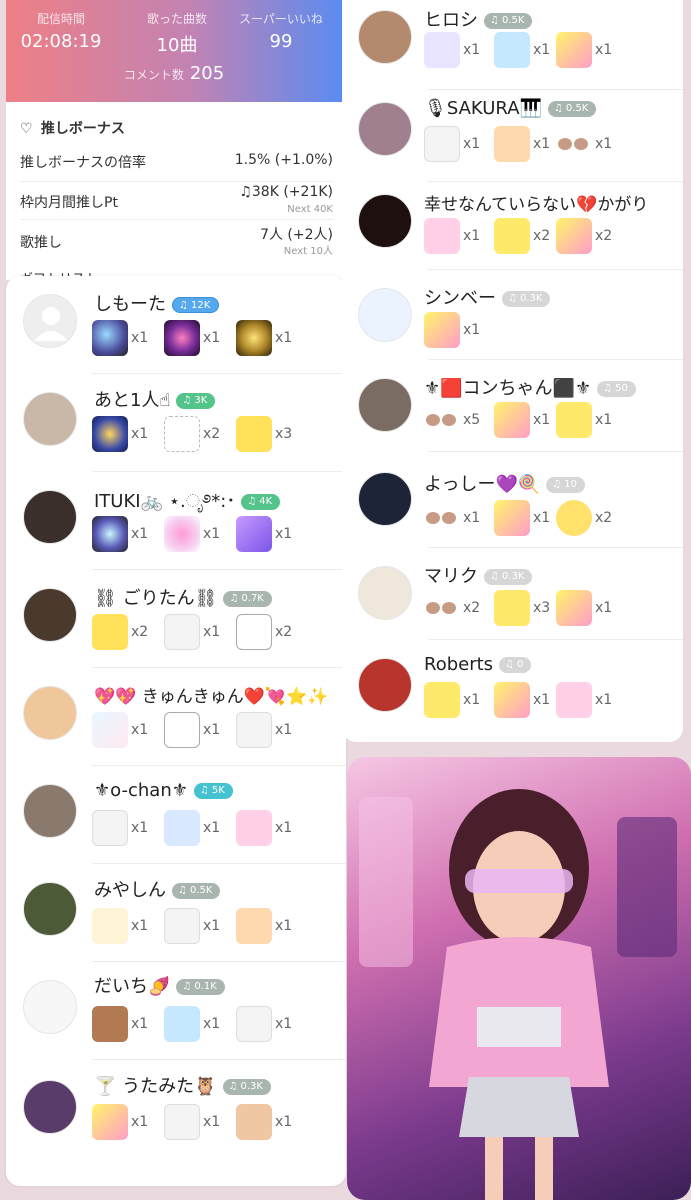 The image size is (691, 1200). Describe the element at coordinates (512, 315) in the screenshot. I see `list-item: シンベー ♫ 0.3K x1` at that location.